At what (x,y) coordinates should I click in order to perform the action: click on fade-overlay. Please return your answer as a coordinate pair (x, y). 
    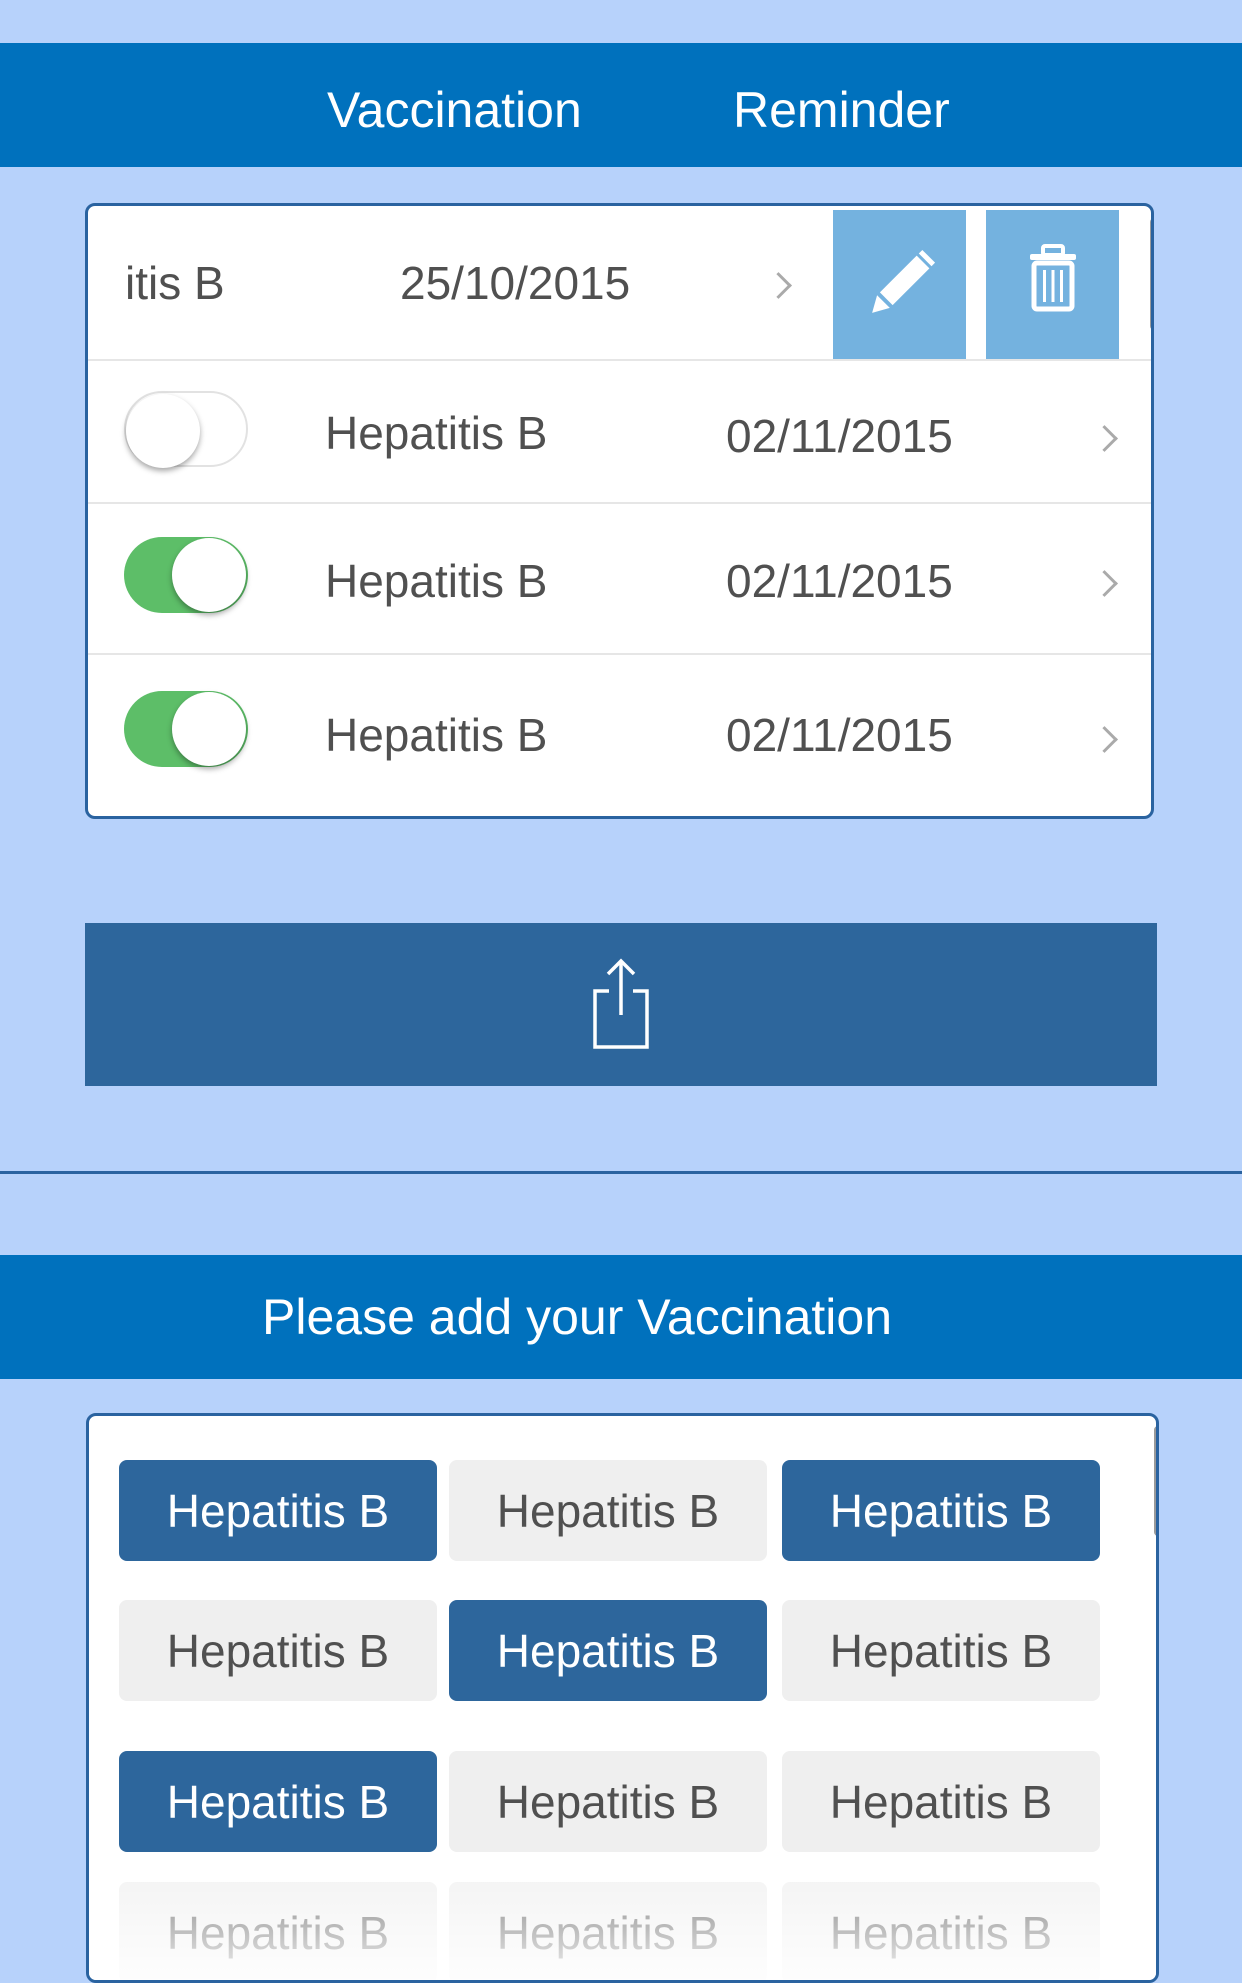
    Looking at the image, I should click on (622, 1918).